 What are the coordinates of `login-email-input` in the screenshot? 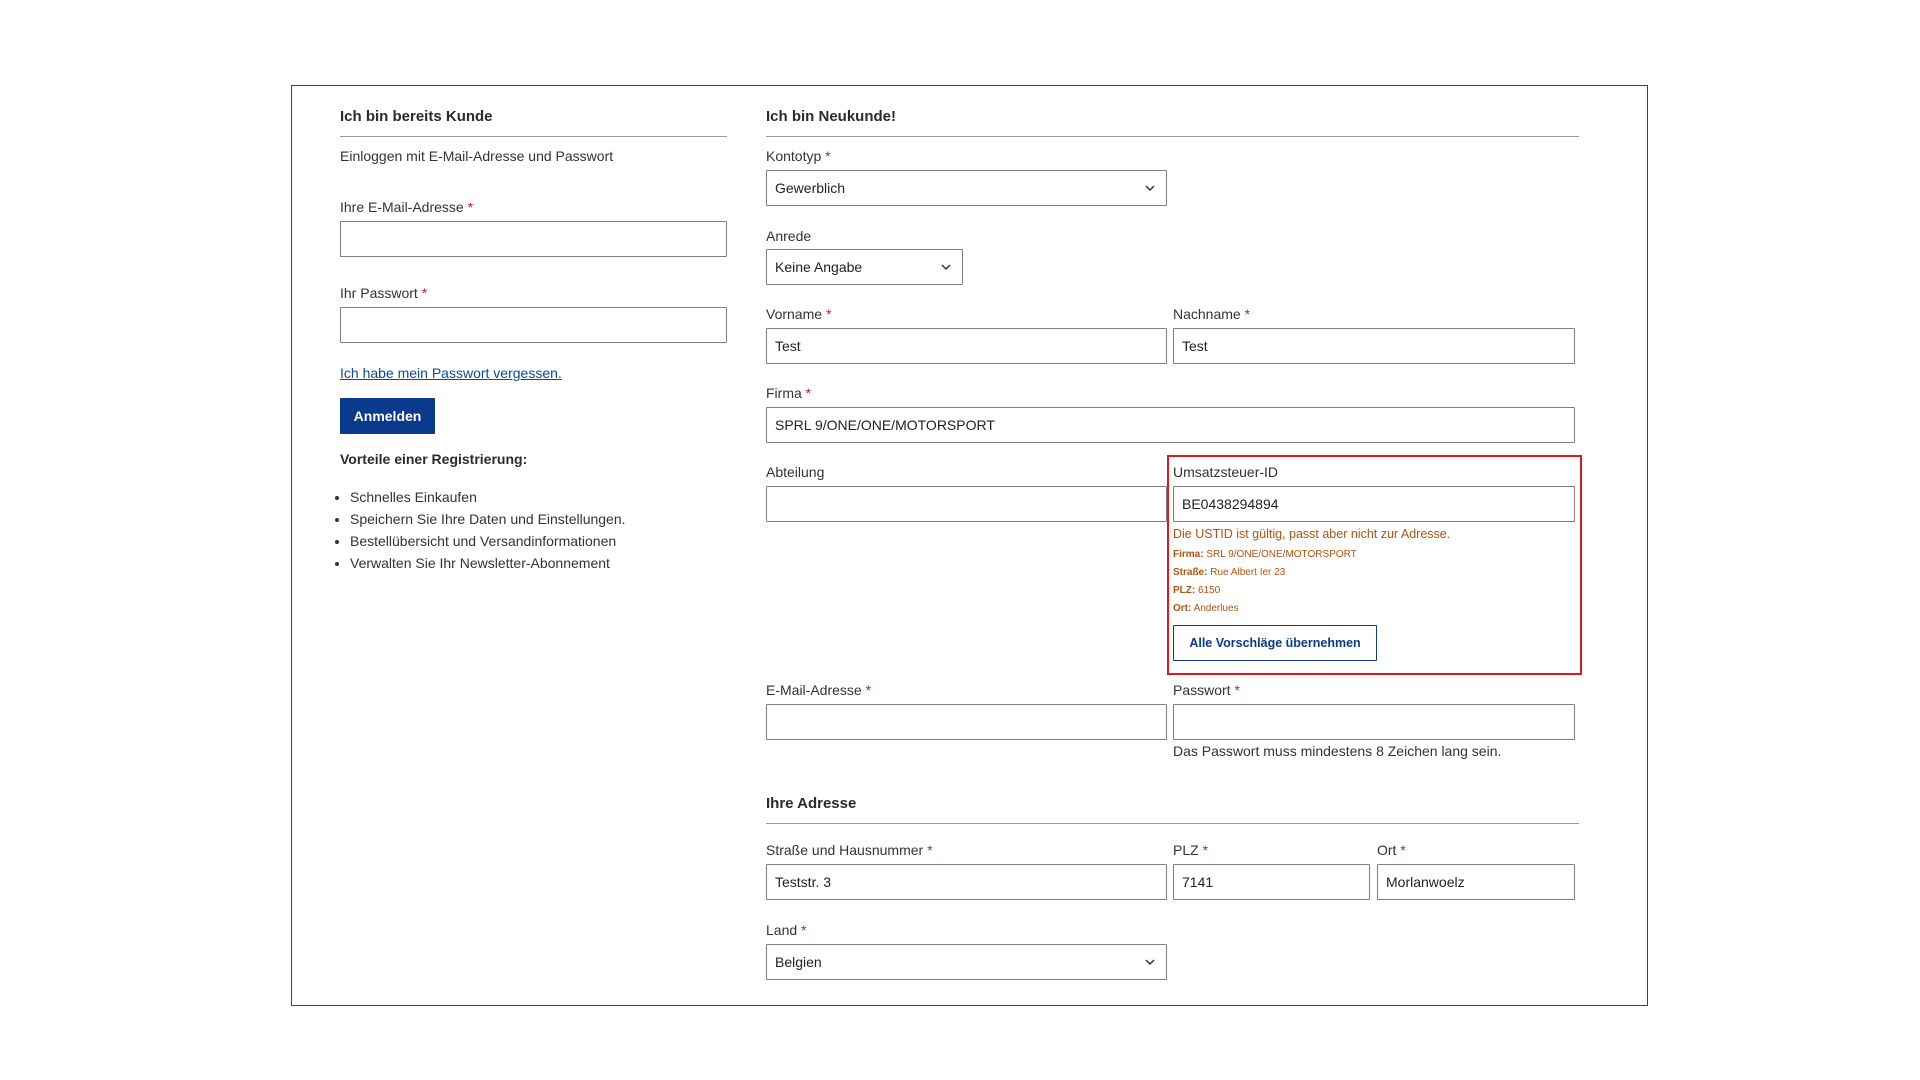 It's located at (533, 239).